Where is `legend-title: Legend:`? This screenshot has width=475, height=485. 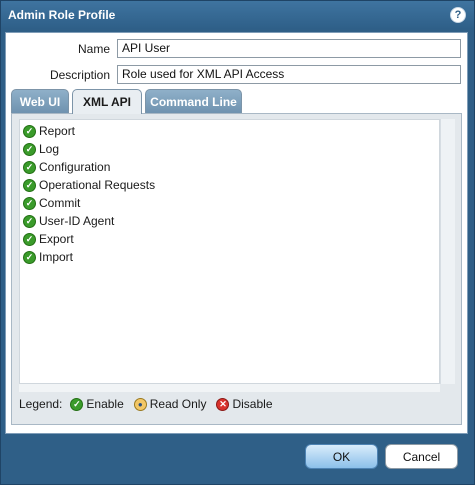 legend-title: Legend: is located at coordinates (41, 404).